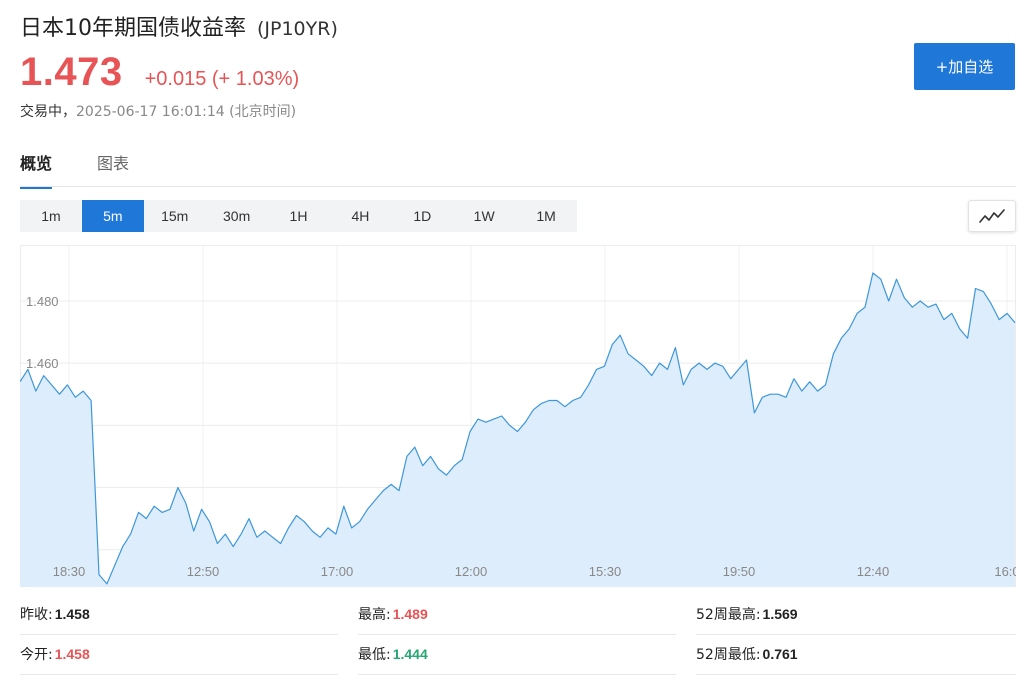 This screenshot has width=1024, height=695. I want to click on period-4h: 4H, so click(360, 216).